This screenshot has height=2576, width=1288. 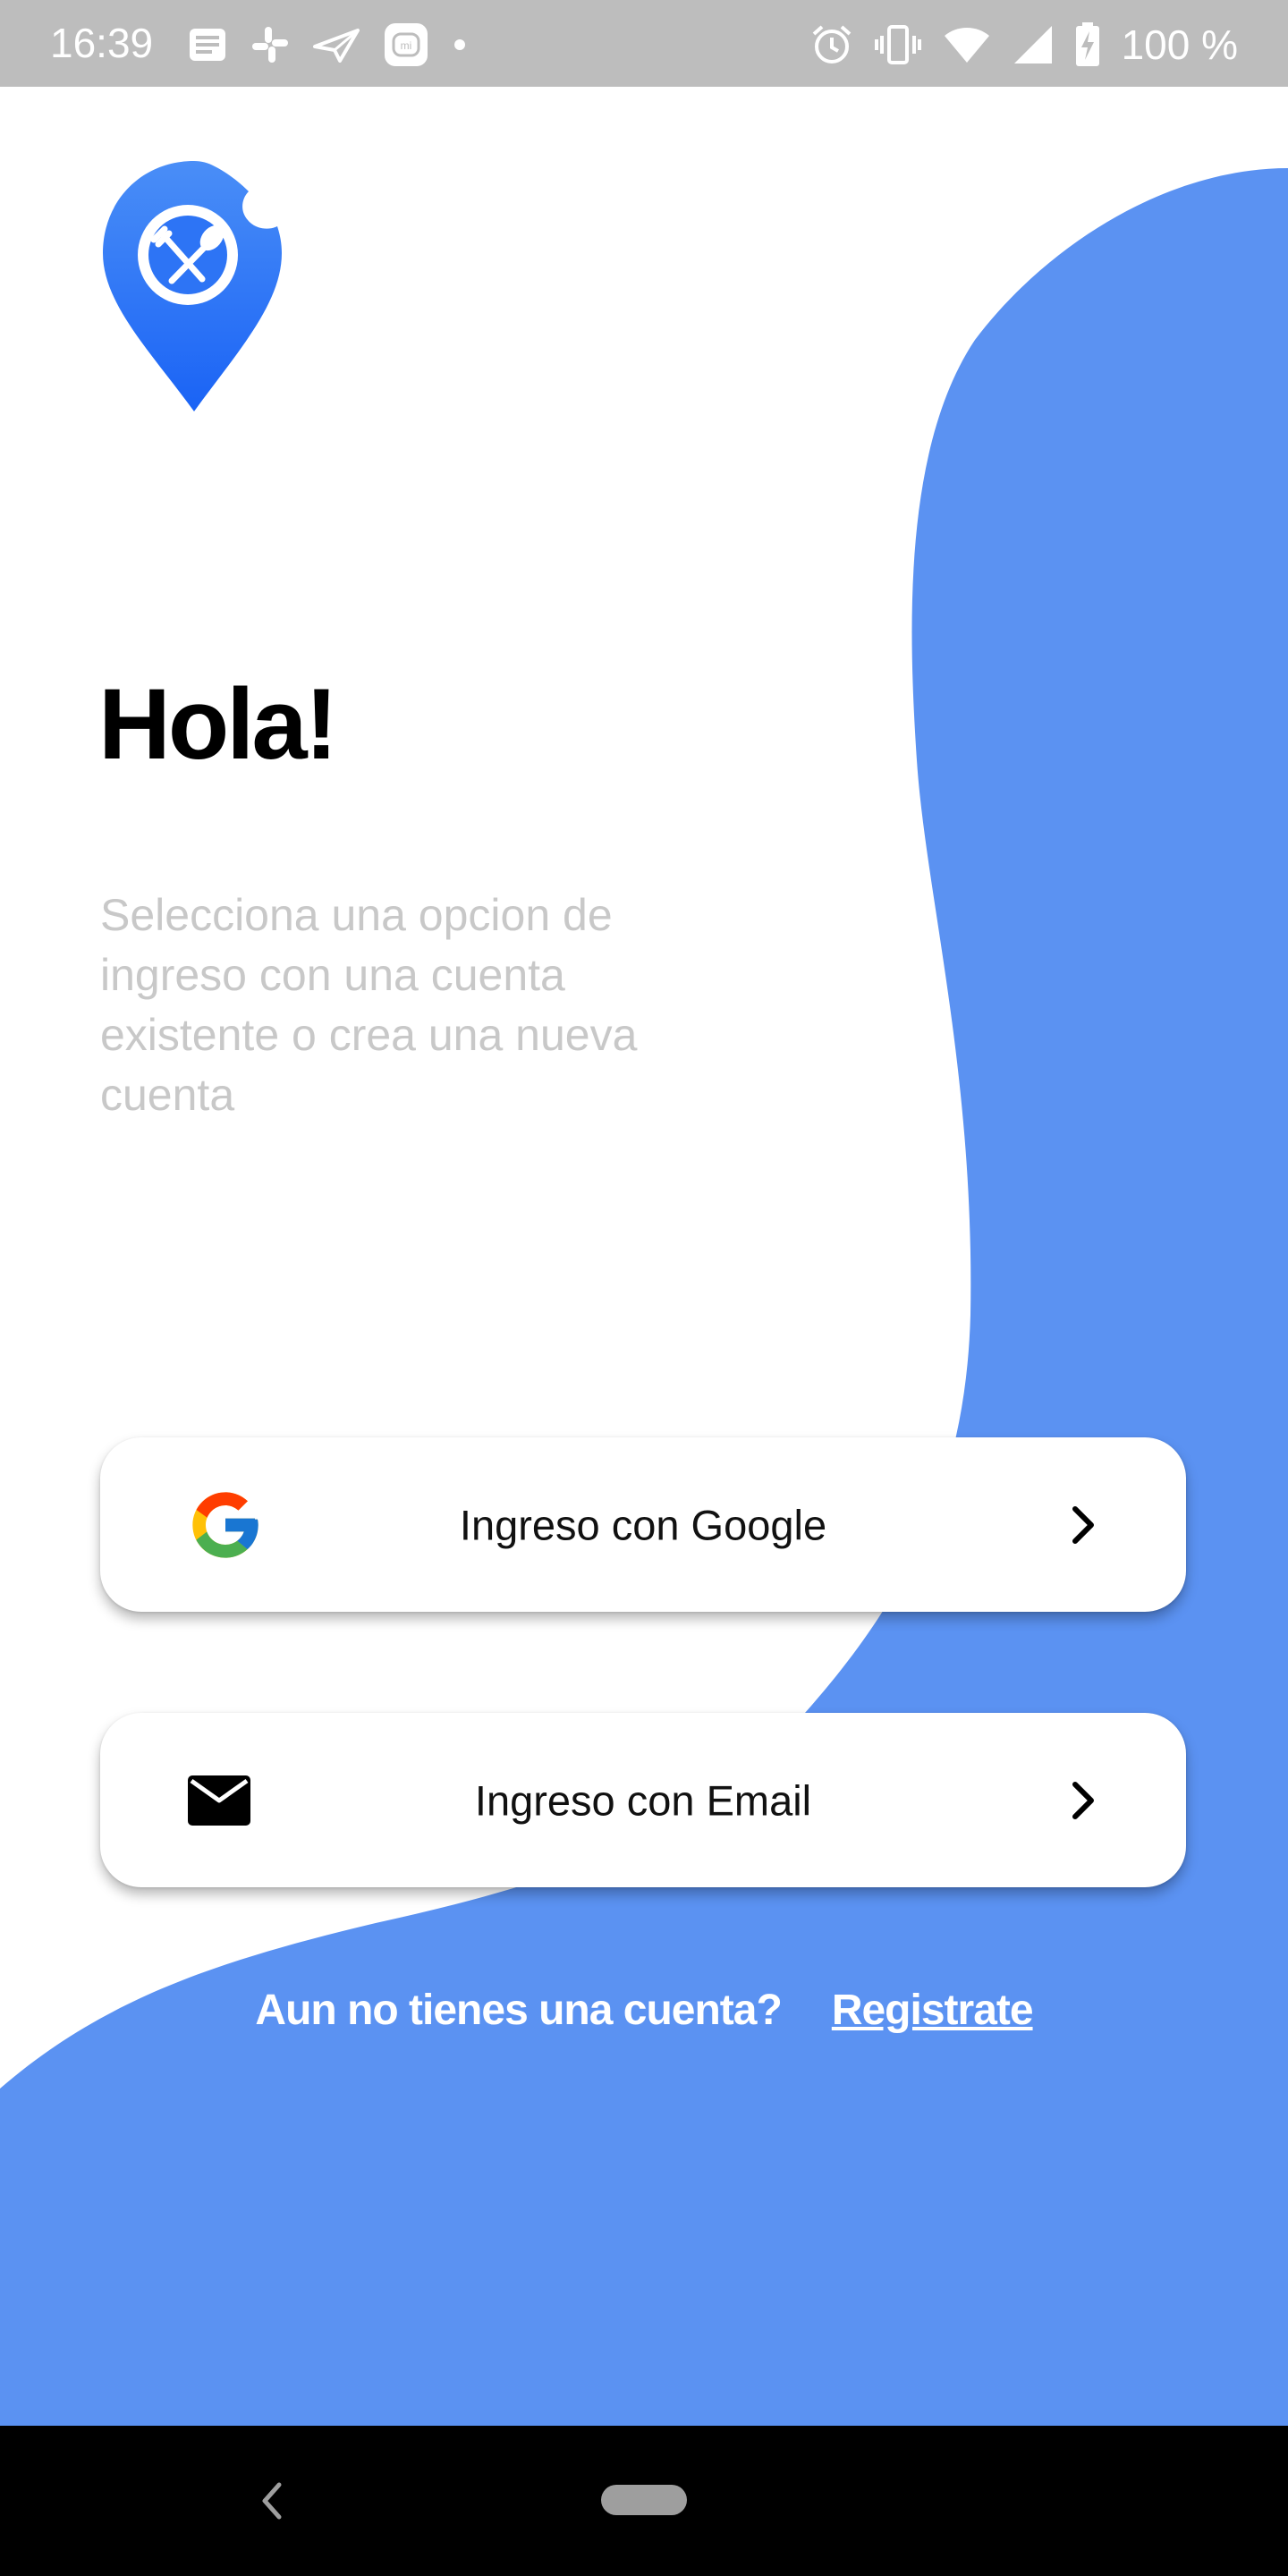 I want to click on status-bar: 16:39 mi 100 %, so click(x=644, y=43).